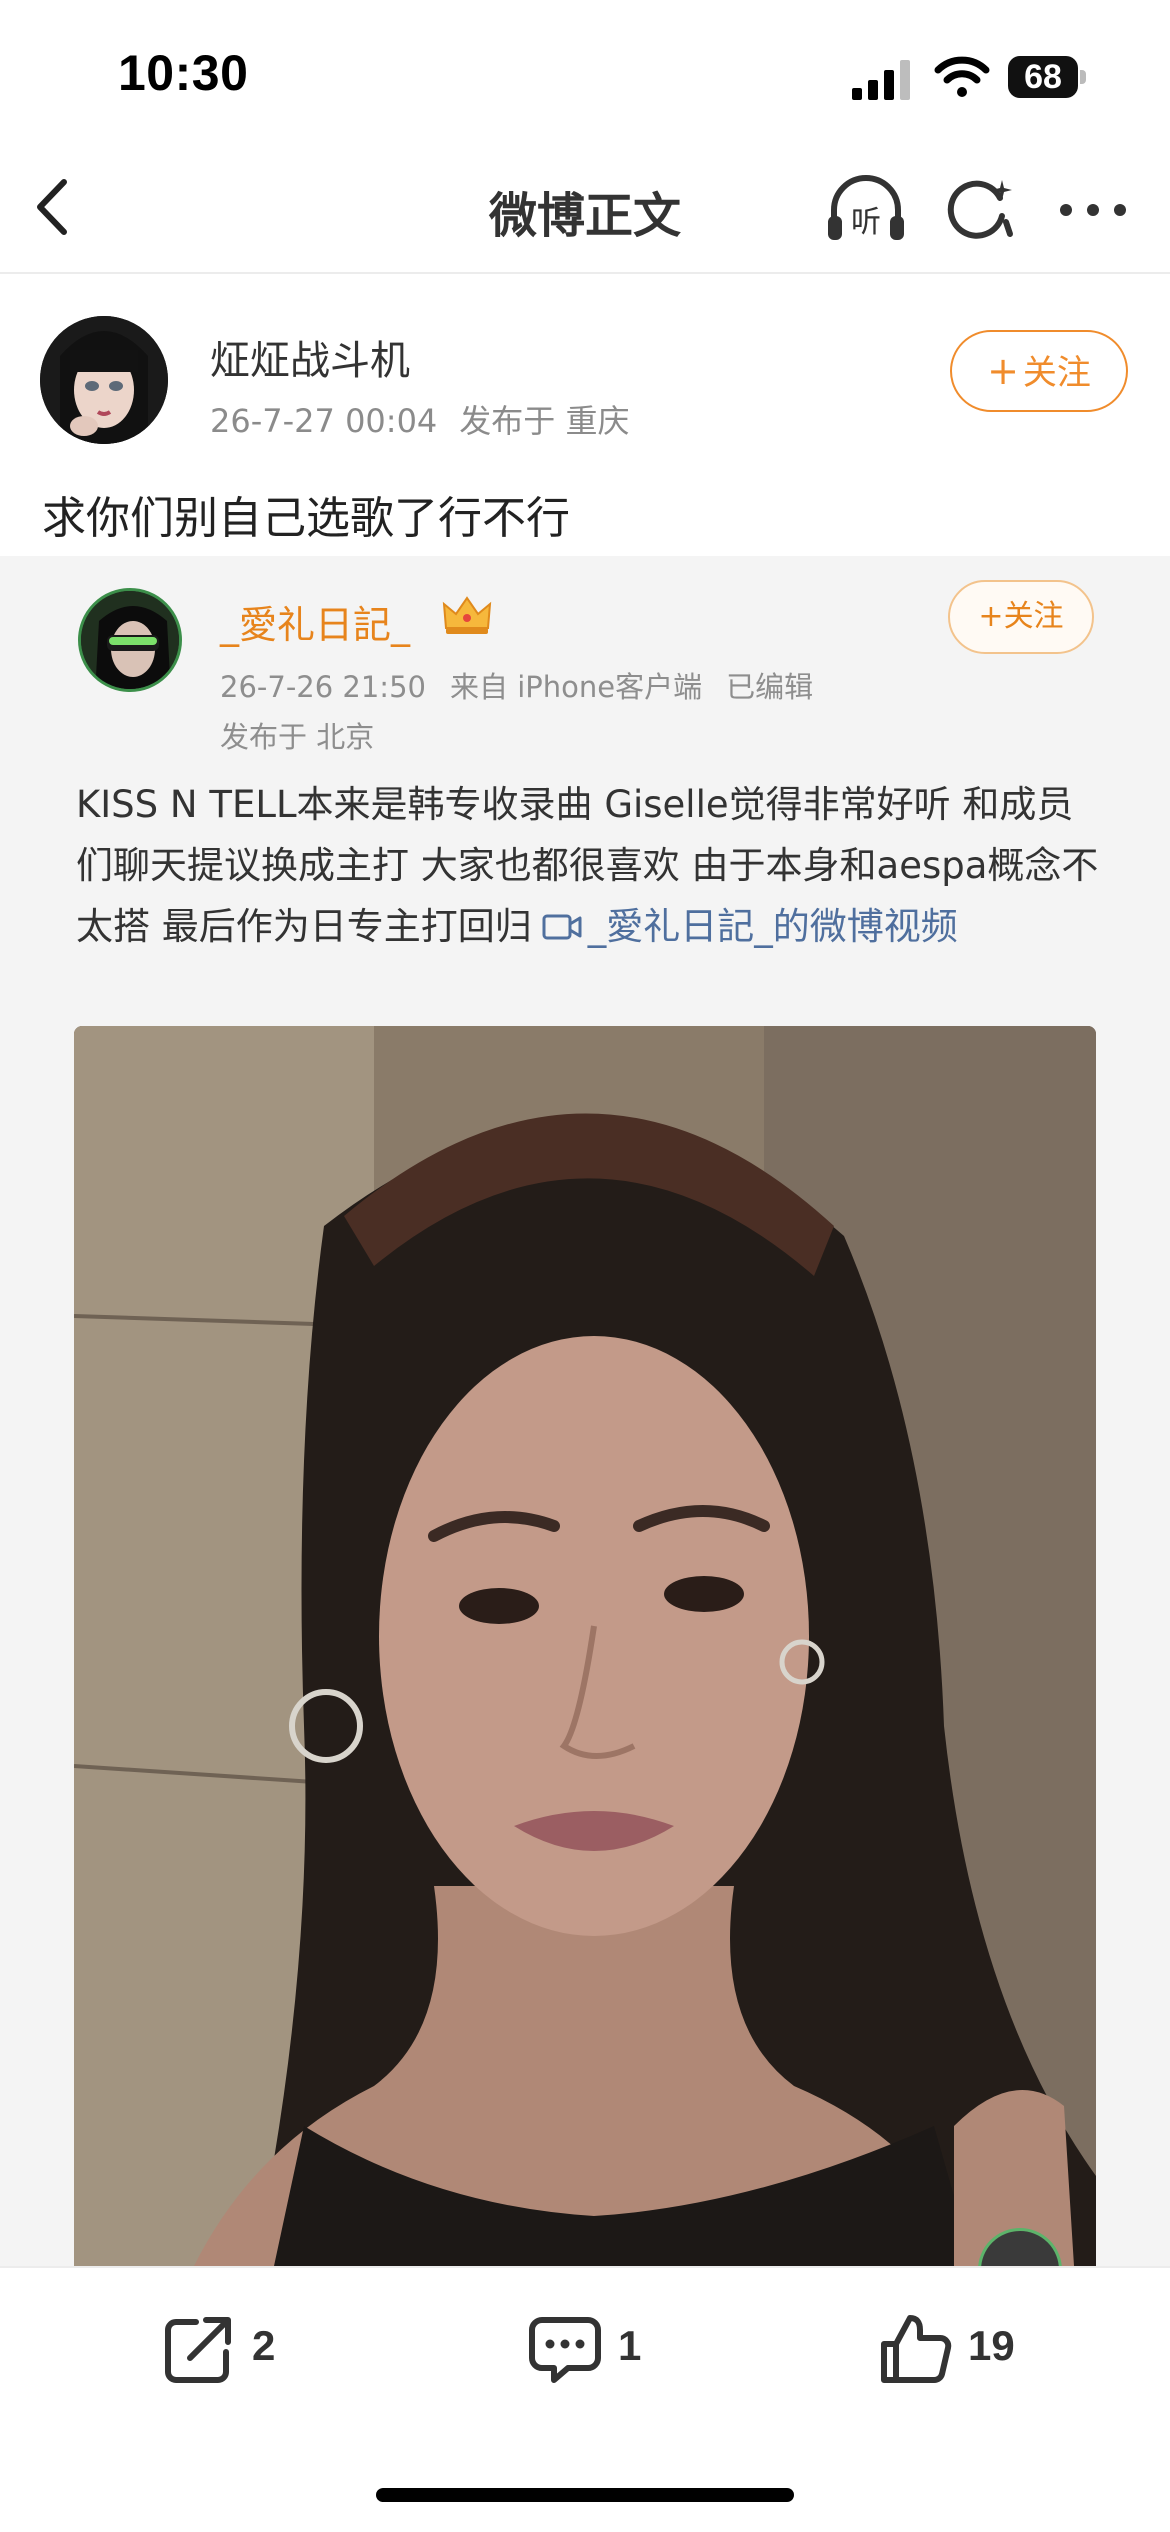  What do you see at coordinates (565, 2350) in the screenshot?
I see `comment-icon` at bounding box center [565, 2350].